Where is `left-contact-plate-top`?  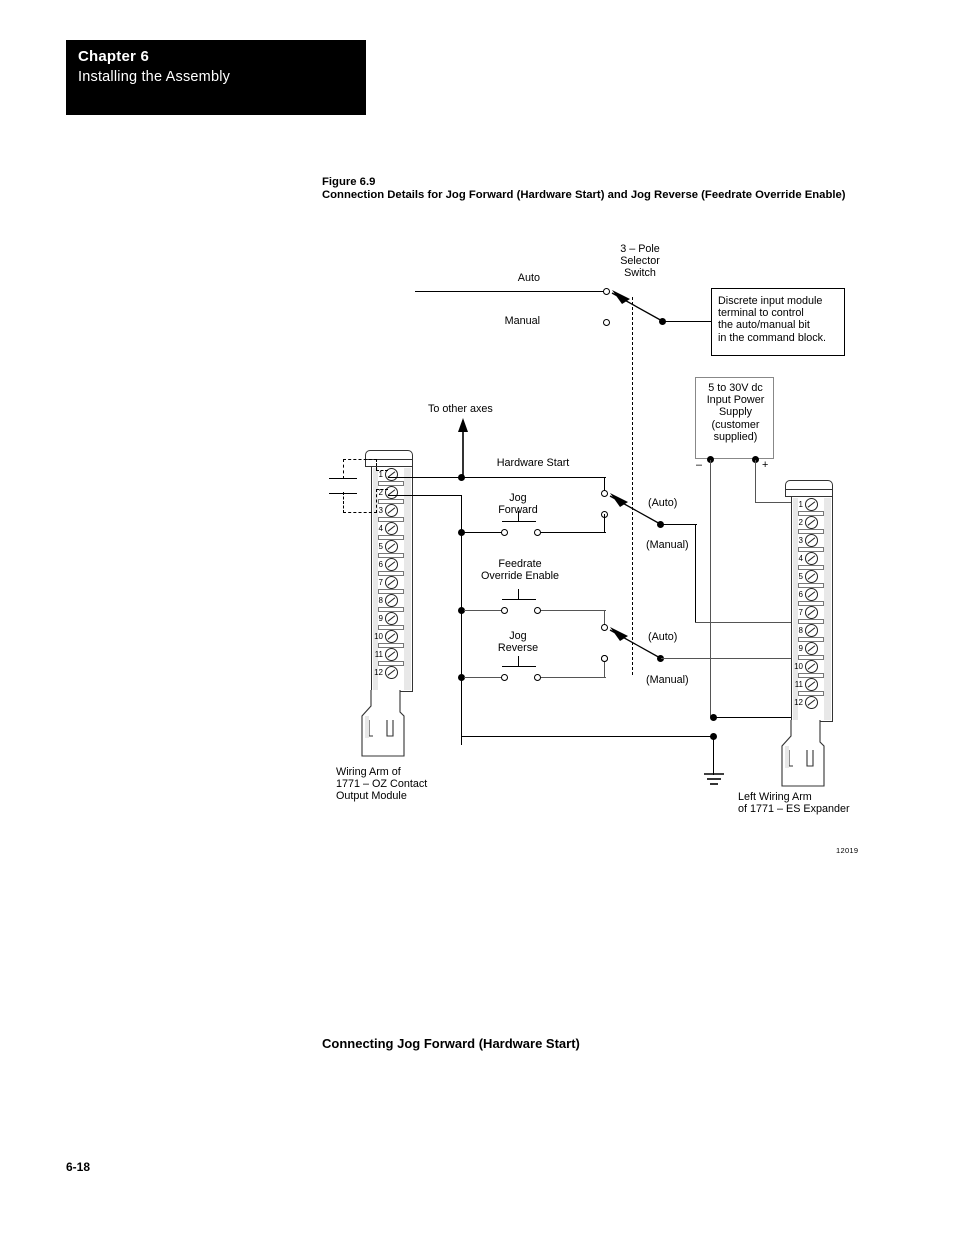
left-contact-plate-top is located at coordinates (343, 479).